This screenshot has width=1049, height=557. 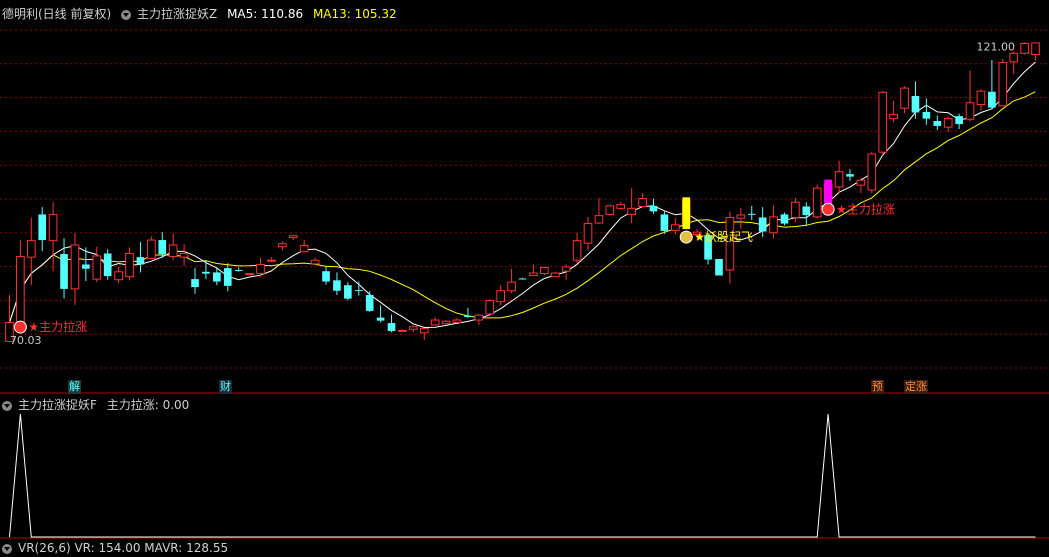 What do you see at coordinates (98, 405) in the screenshot?
I see `sub-panel-header: 主力拉涨捉妖F 主力拉涨: 0.00` at bounding box center [98, 405].